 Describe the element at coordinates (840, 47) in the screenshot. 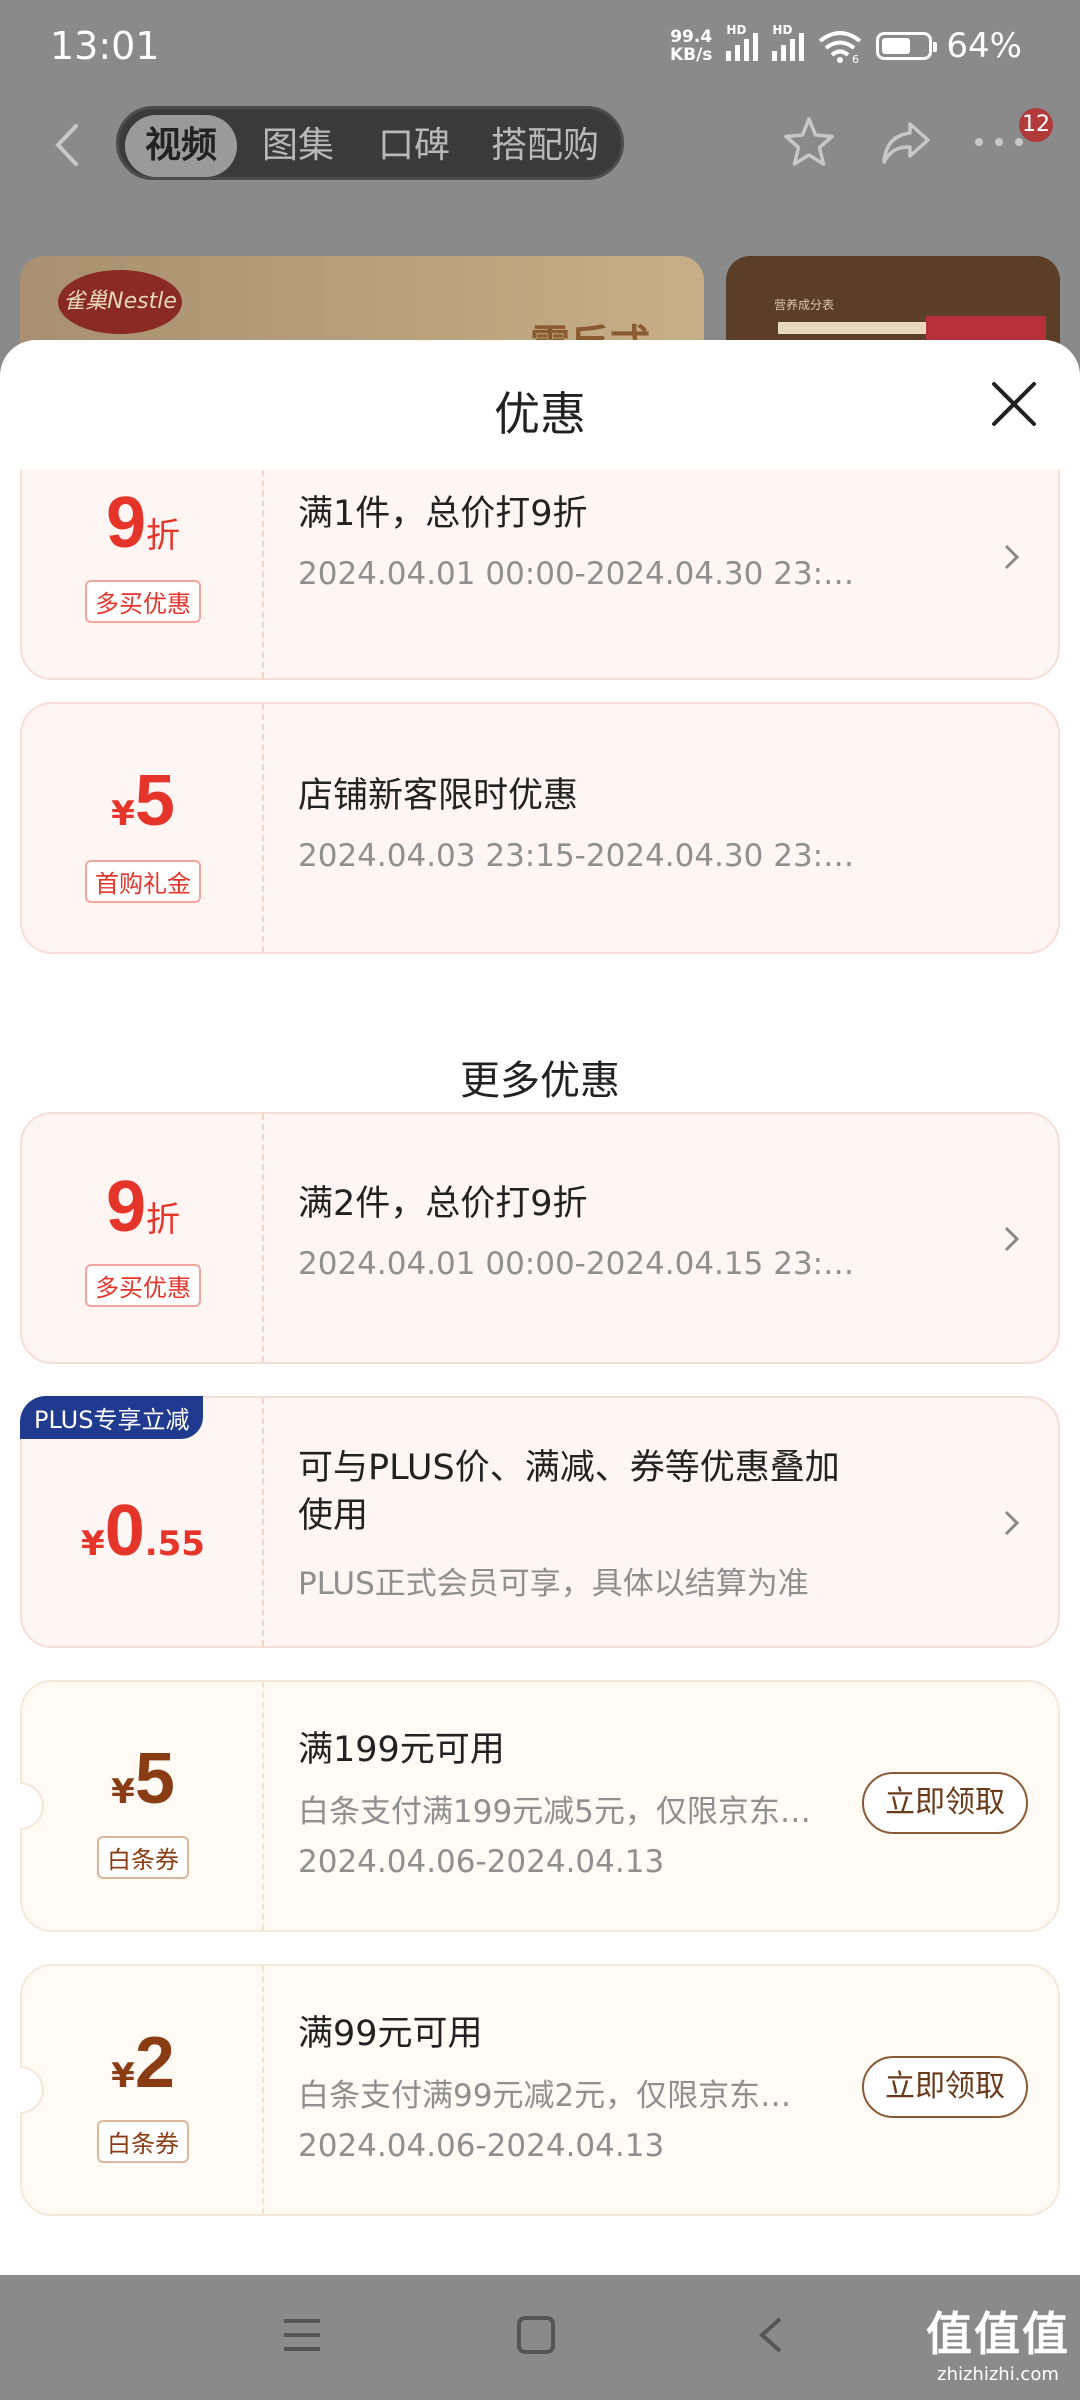

I see `wifi-icon: 6` at that location.